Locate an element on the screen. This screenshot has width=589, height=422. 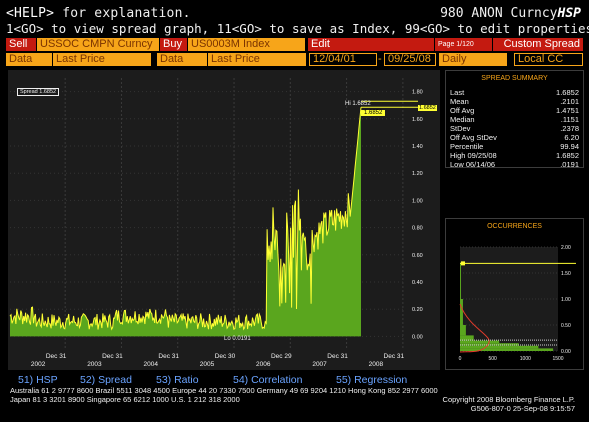
date-to-field: 09/25/08 is located at coordinates (410, 59).